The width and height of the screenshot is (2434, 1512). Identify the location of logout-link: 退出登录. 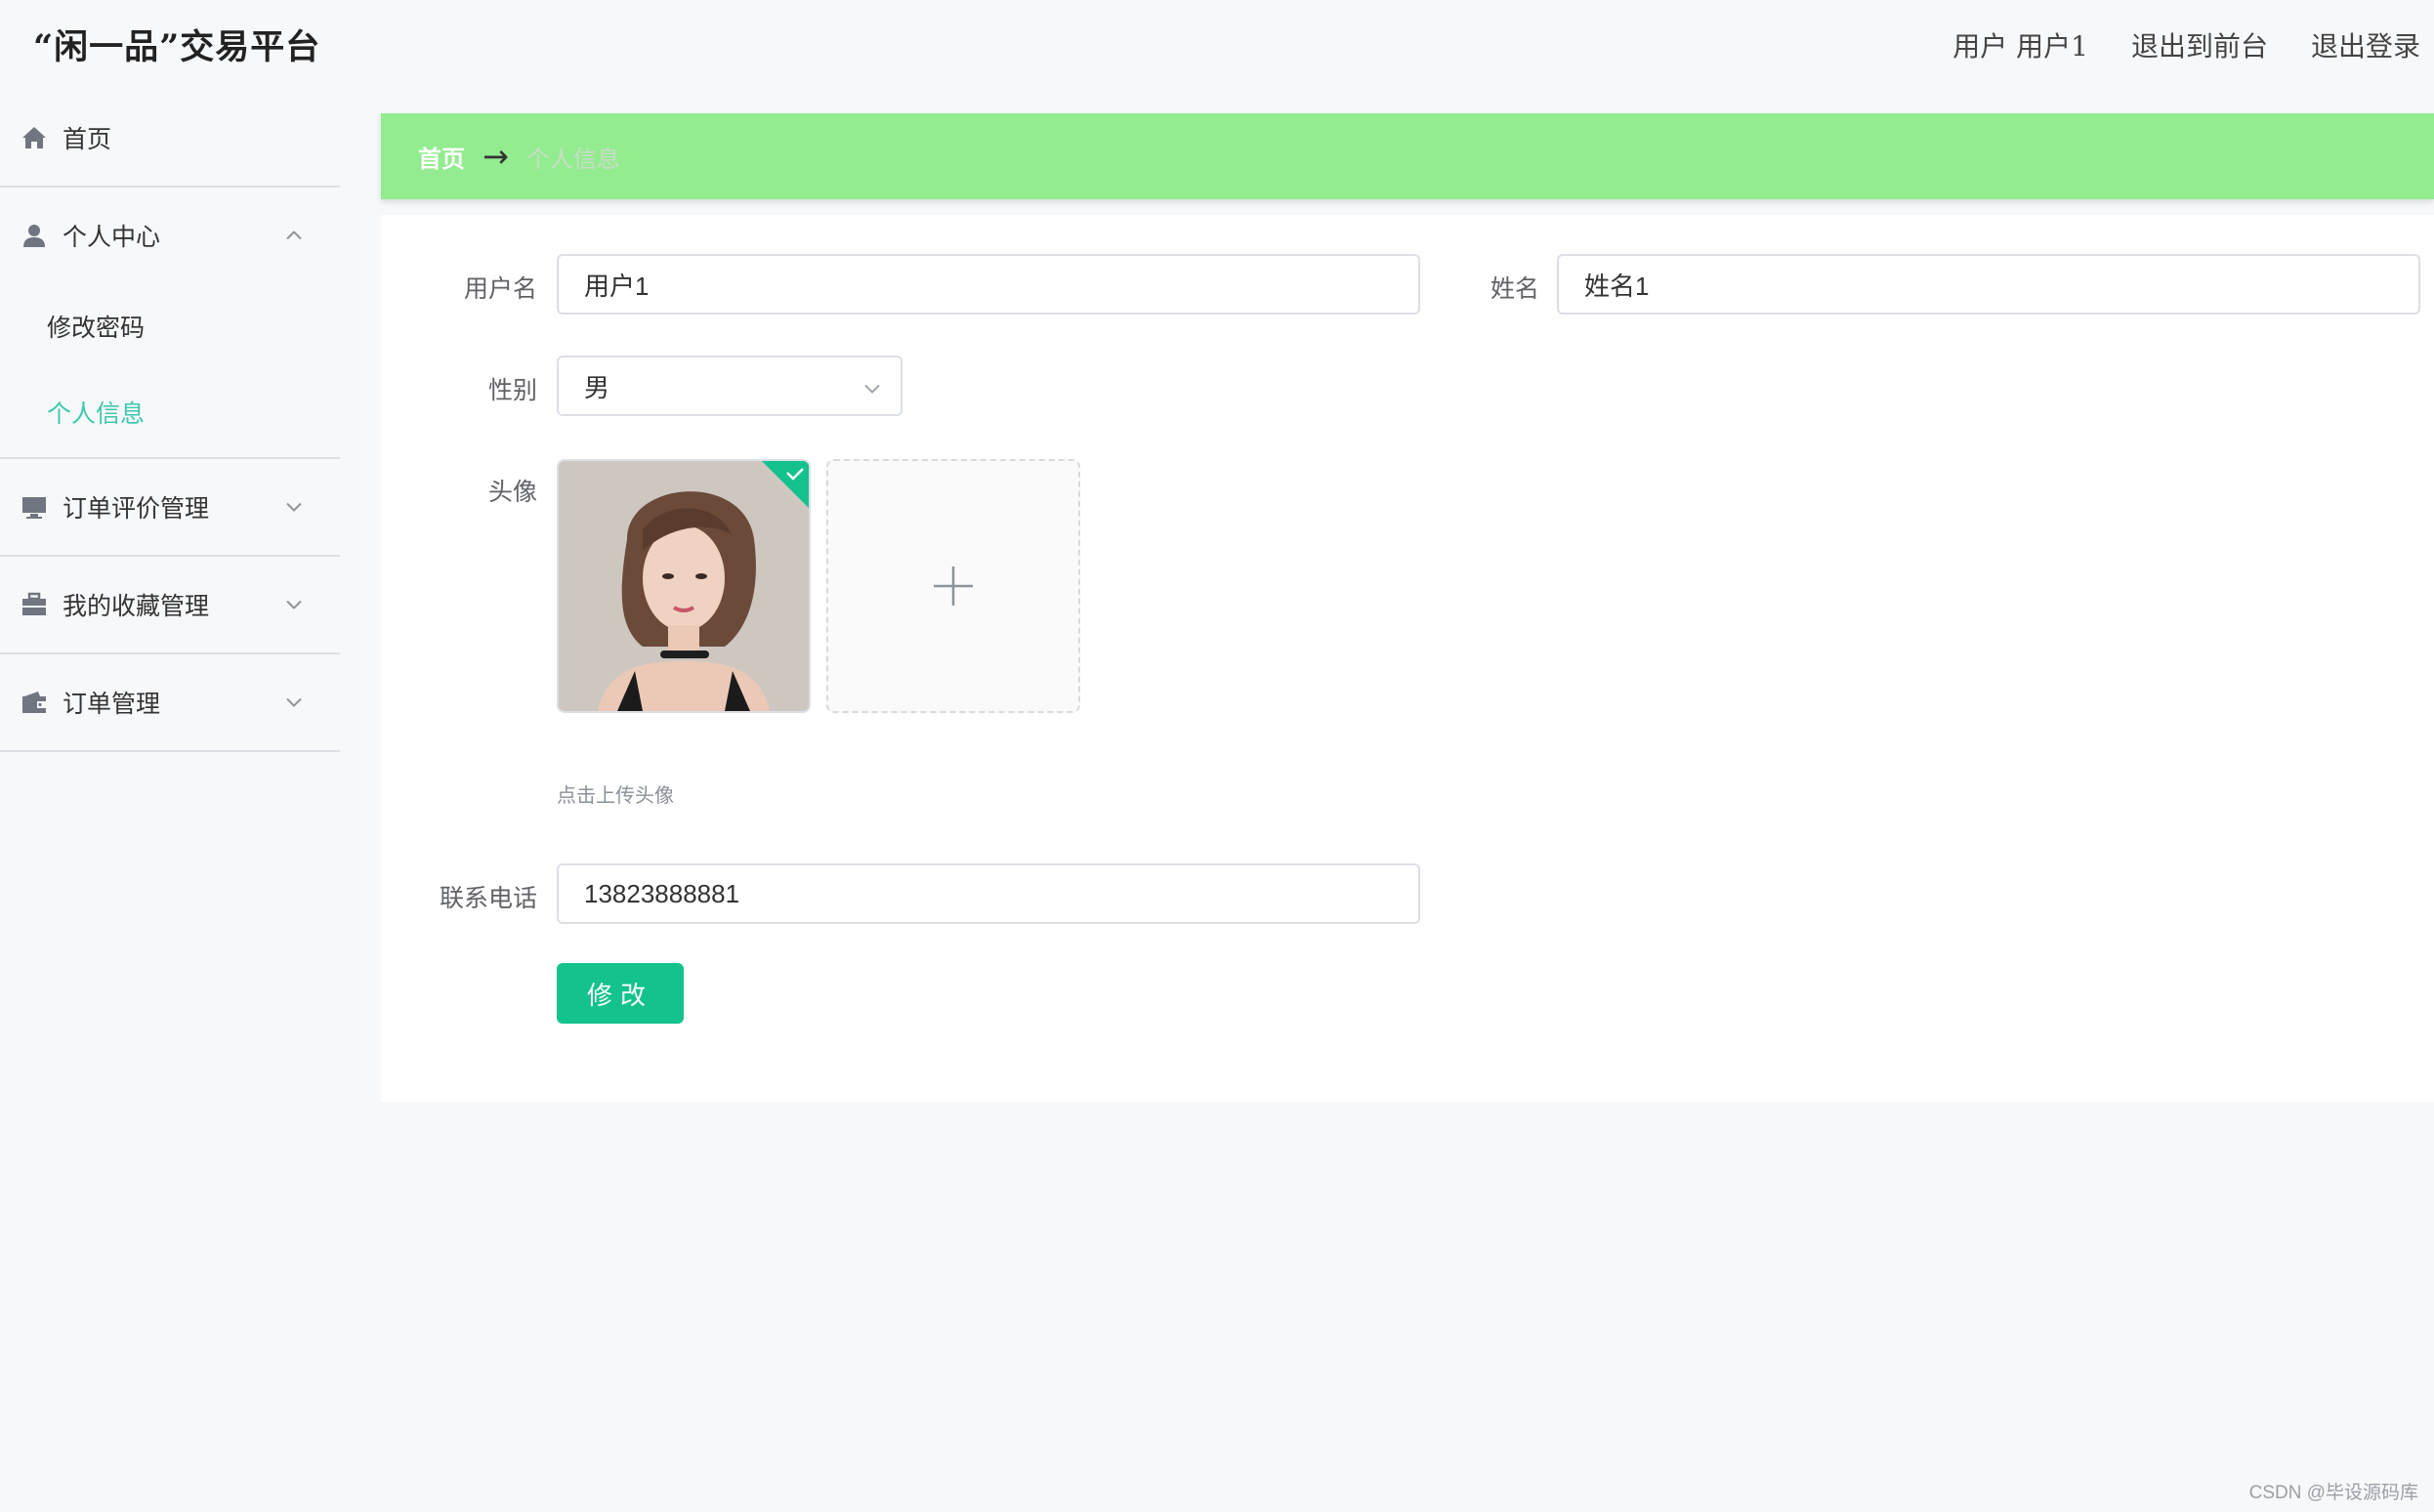
(2365, 44).